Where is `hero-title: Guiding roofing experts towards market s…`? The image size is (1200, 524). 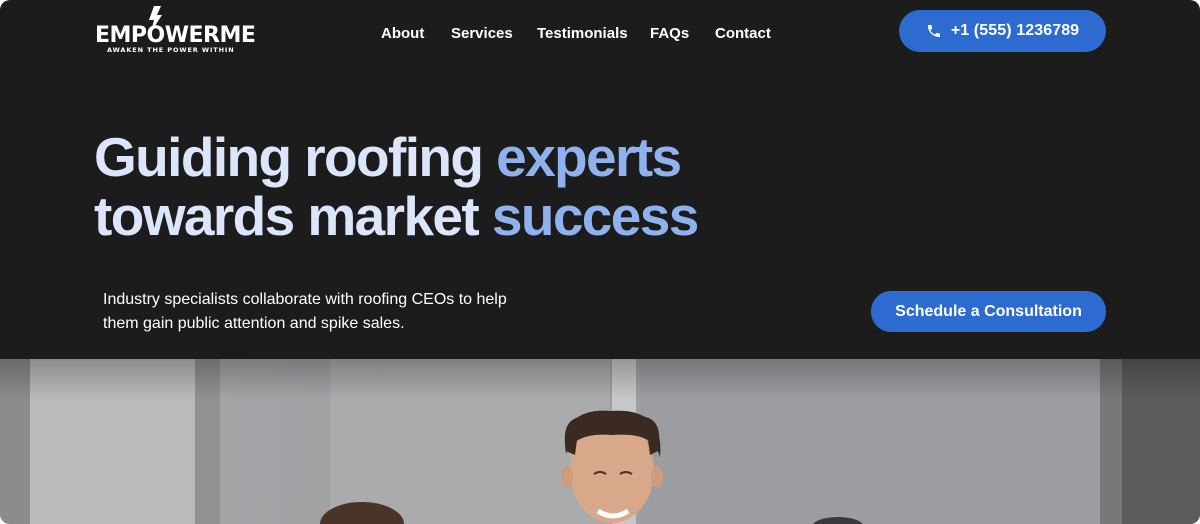
hero-title: Guiding roofing experts towards market s… is located at coordinates (474, 187).